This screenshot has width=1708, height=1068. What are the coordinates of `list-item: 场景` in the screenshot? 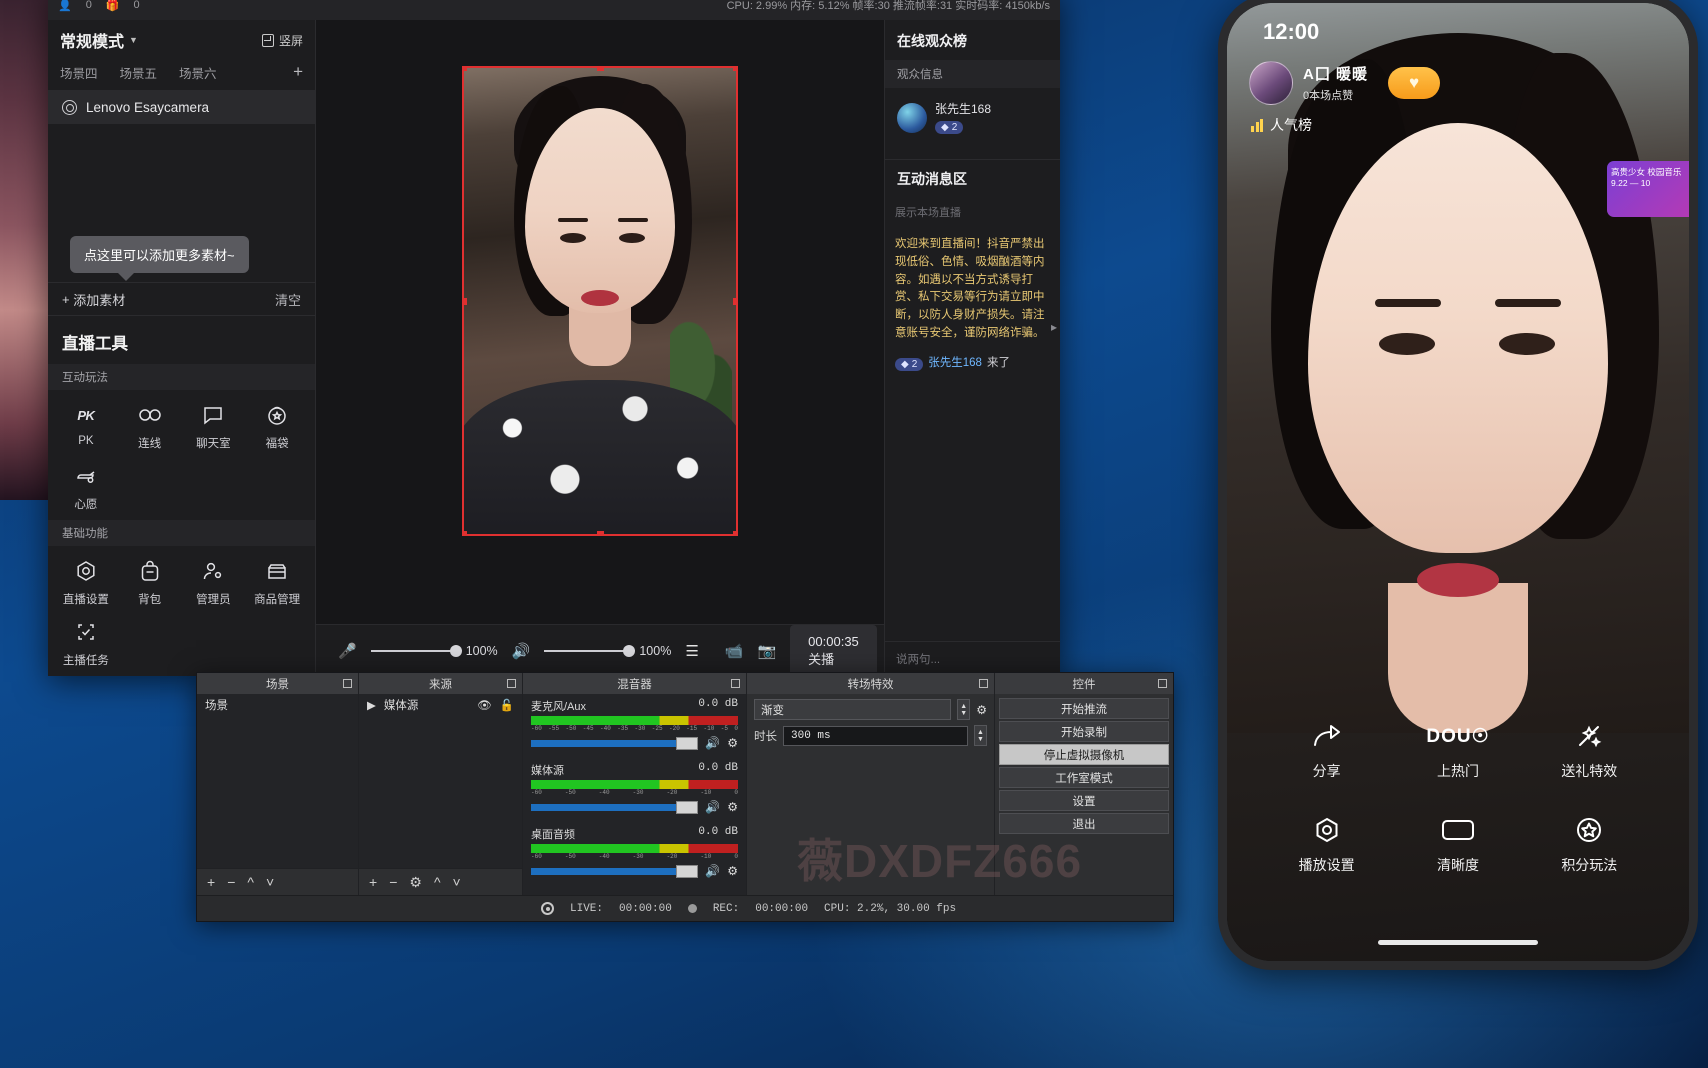 It's located at (277, 705).